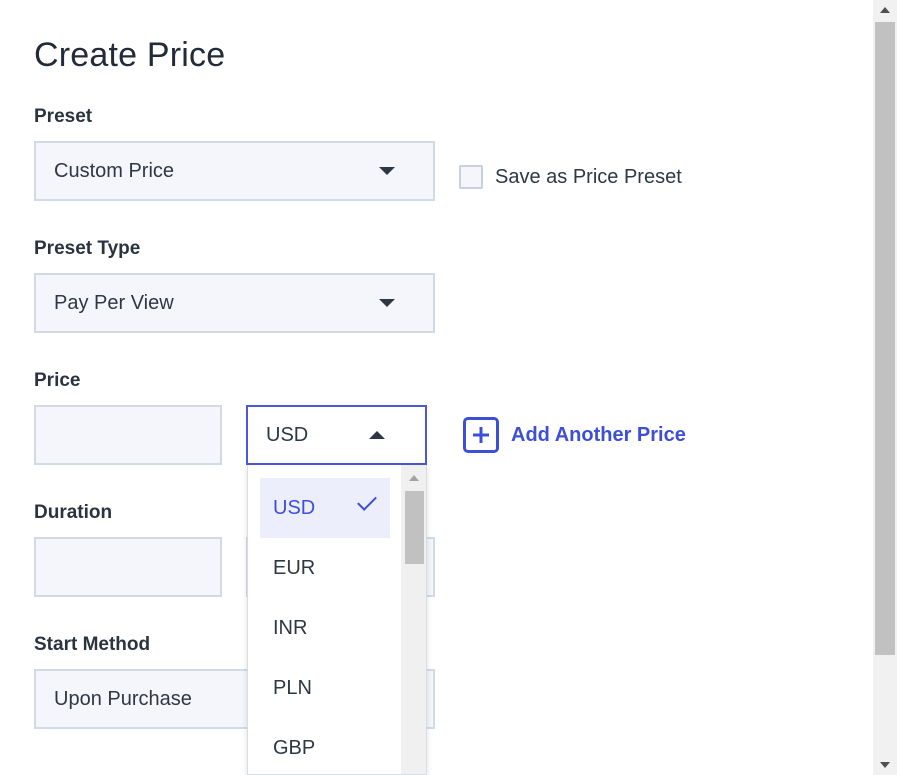 Image resolution: width=897 pixels, height=775 pixels. What do you see at coordinates (87, 248) in the screenshot?
I see `preset-type-label: Preset Type` at bounding box center [87, 248].